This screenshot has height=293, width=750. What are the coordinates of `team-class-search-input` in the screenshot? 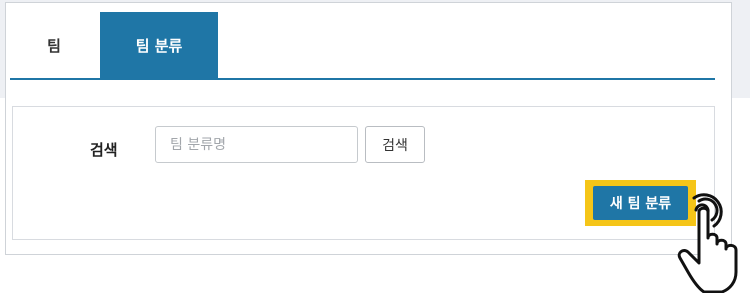 It's located at (256, 144).